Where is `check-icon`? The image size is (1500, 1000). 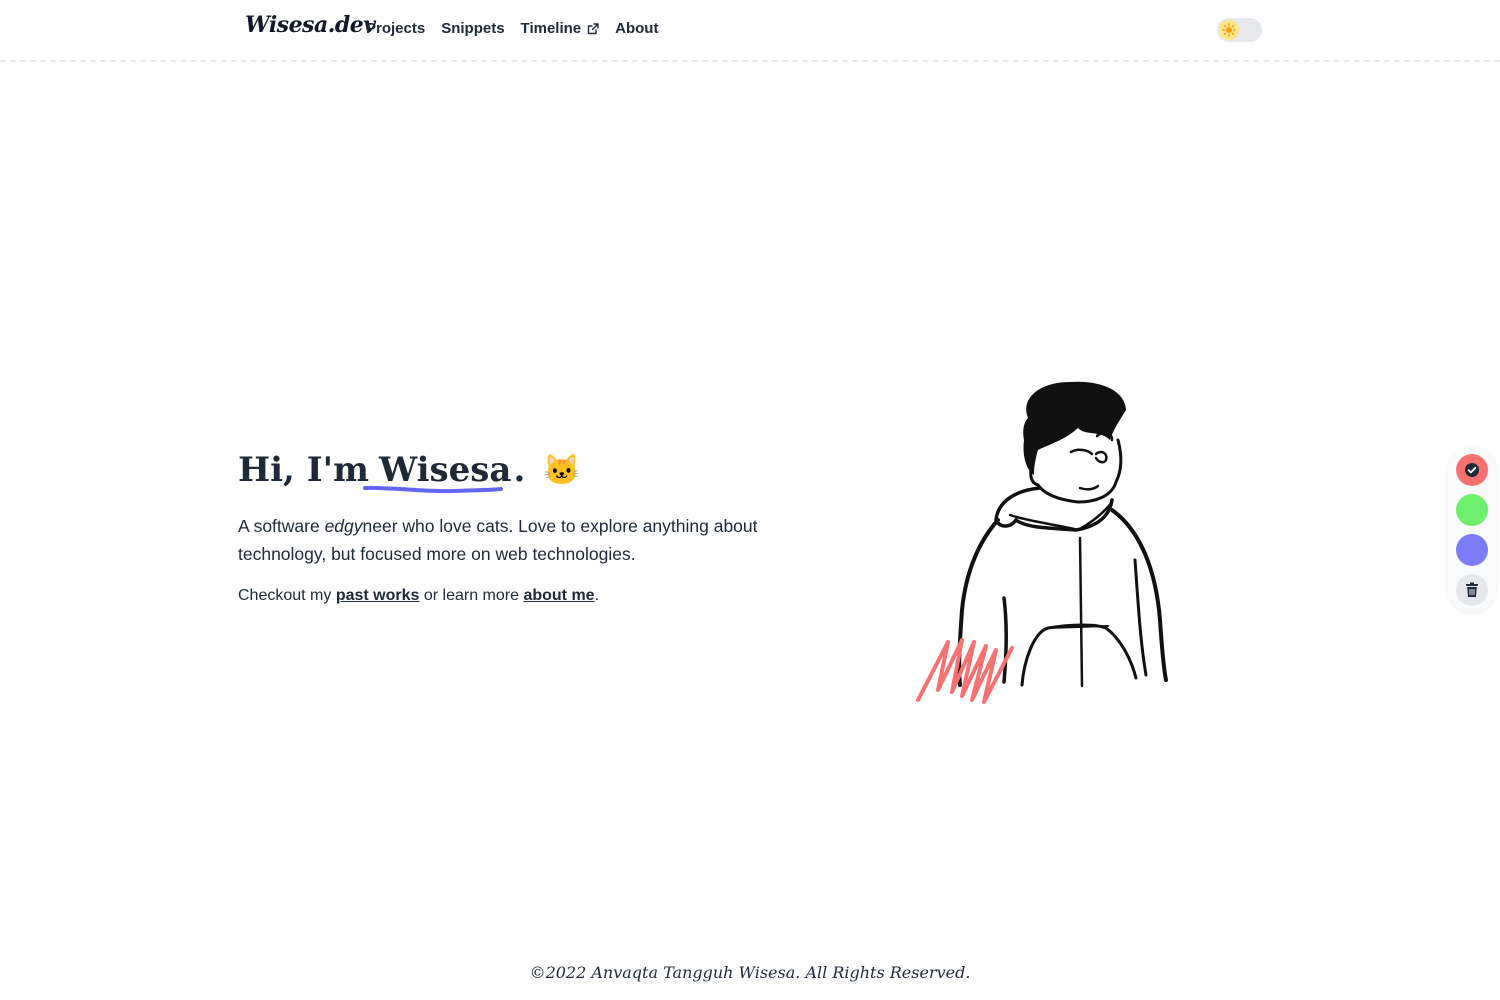
check-icon is located at coordinates (1472, 470).